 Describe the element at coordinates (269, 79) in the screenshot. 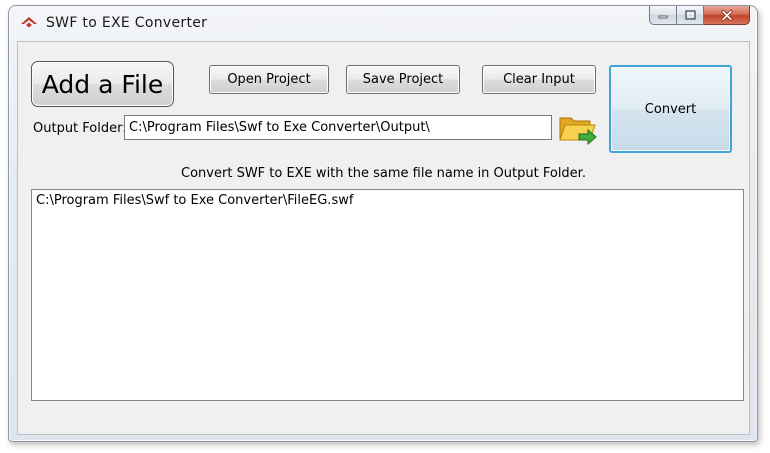

I see `open-project-button: Open Project` at that location.